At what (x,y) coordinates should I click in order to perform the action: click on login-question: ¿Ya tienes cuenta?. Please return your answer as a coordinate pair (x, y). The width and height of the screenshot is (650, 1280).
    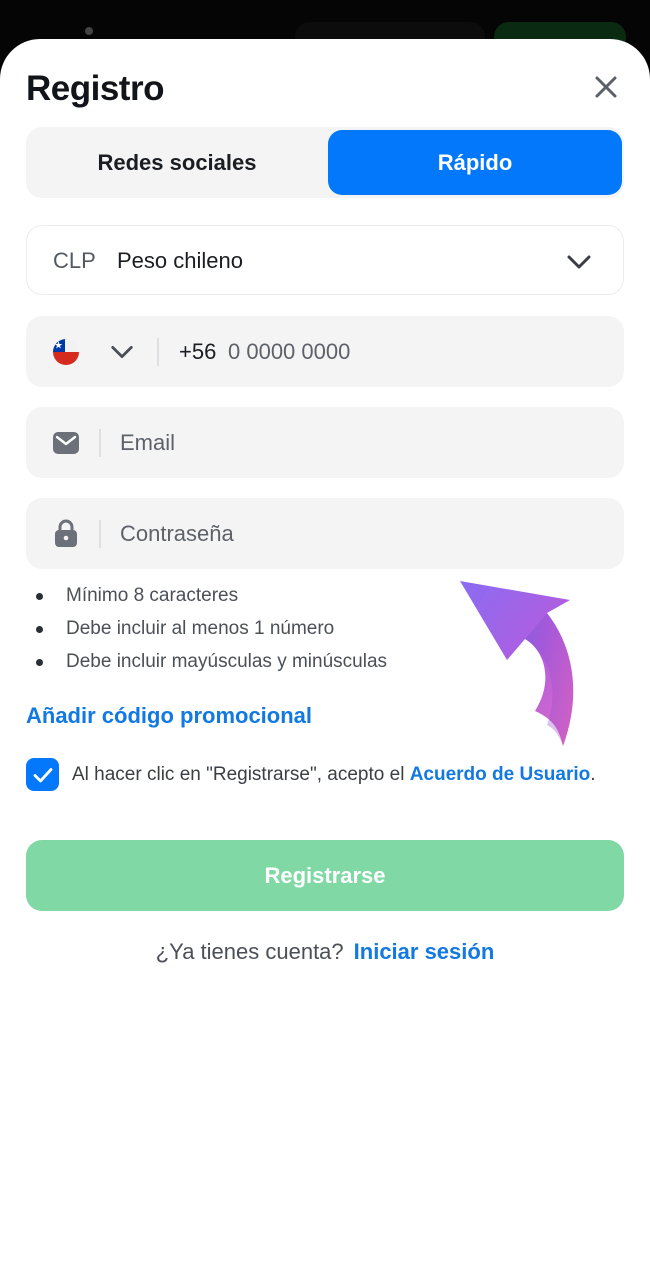
    Looking at the image, I should click on (249, 951).